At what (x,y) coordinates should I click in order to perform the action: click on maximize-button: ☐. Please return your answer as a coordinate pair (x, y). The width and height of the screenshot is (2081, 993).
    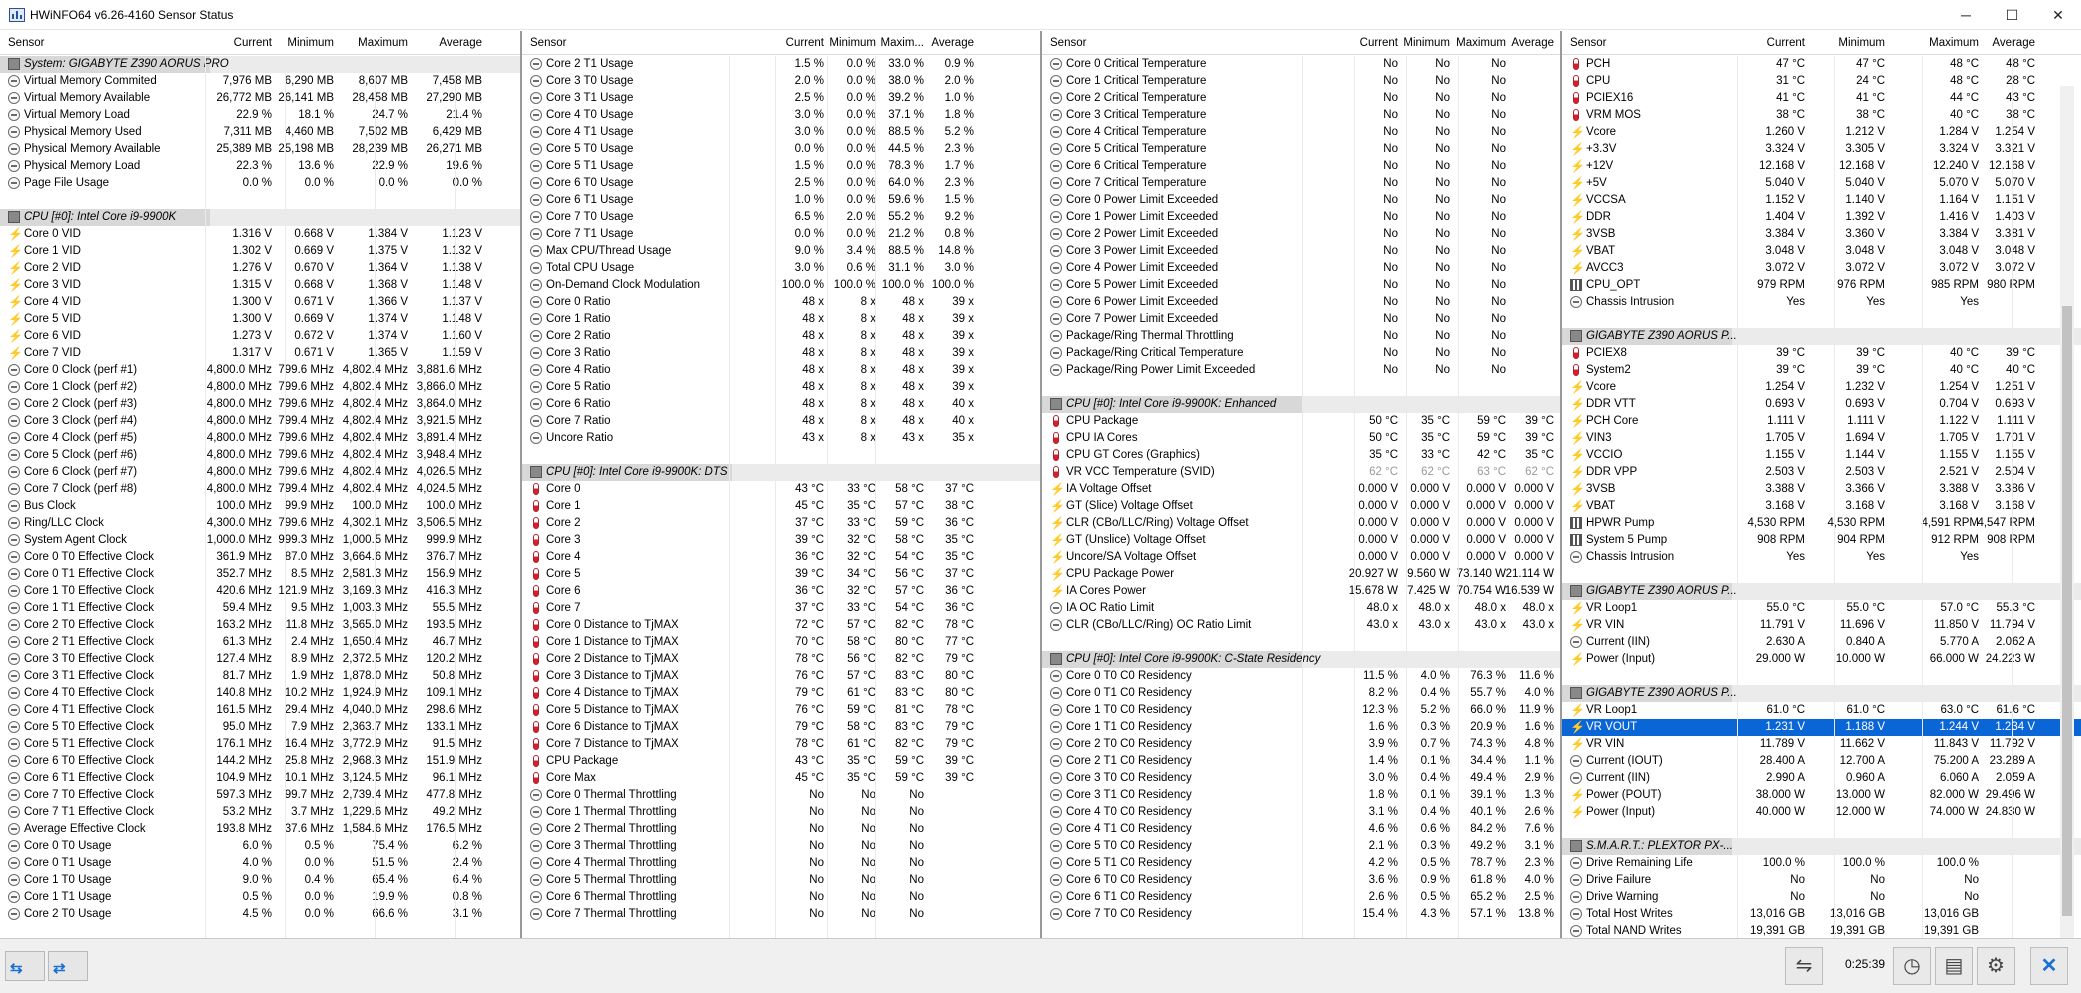
    Looking at the image, I should click on (2012, 15).